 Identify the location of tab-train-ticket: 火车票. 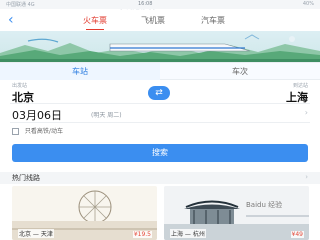
(95, 22).